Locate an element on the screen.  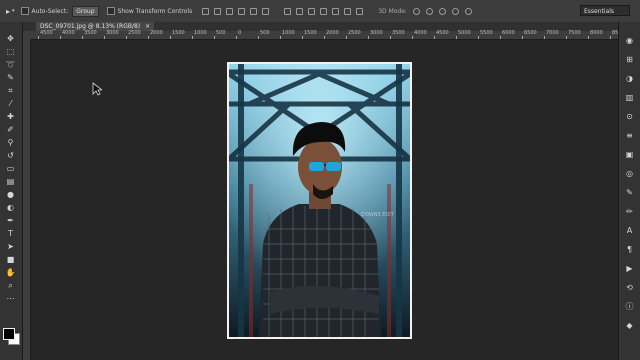
crop-tool: ⌗ is located at coordinates (10, 90).